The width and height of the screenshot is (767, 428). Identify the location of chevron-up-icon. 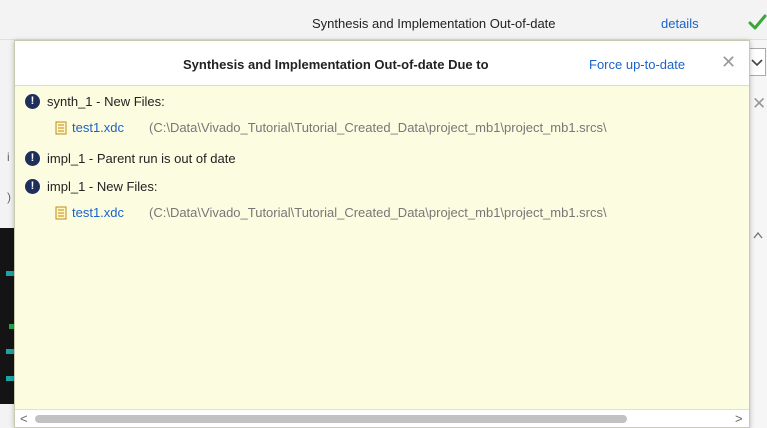
(758, 235).